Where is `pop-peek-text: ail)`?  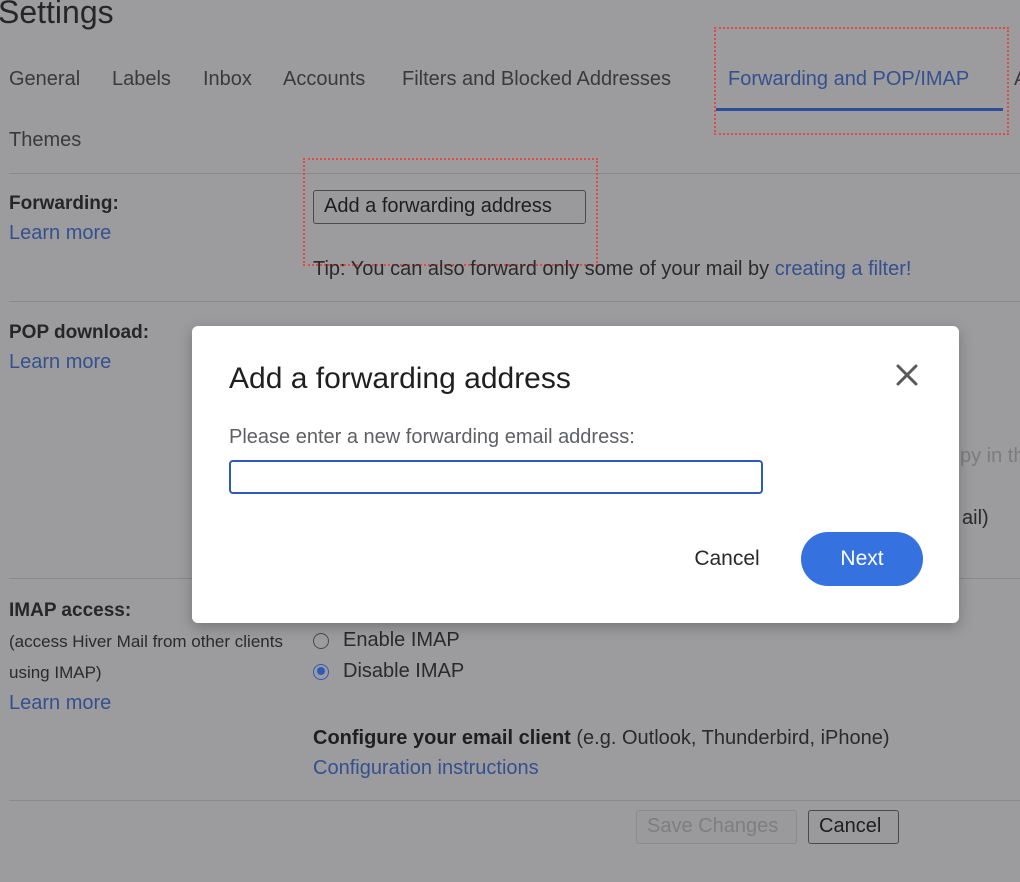 pop-peek-text: ail) is located at coordinates (975, 518).